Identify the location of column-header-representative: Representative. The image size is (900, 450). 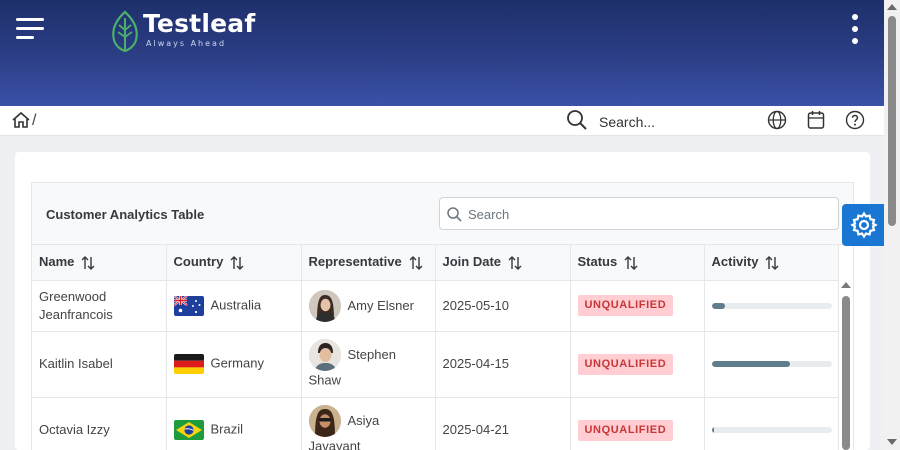
(368, 263).